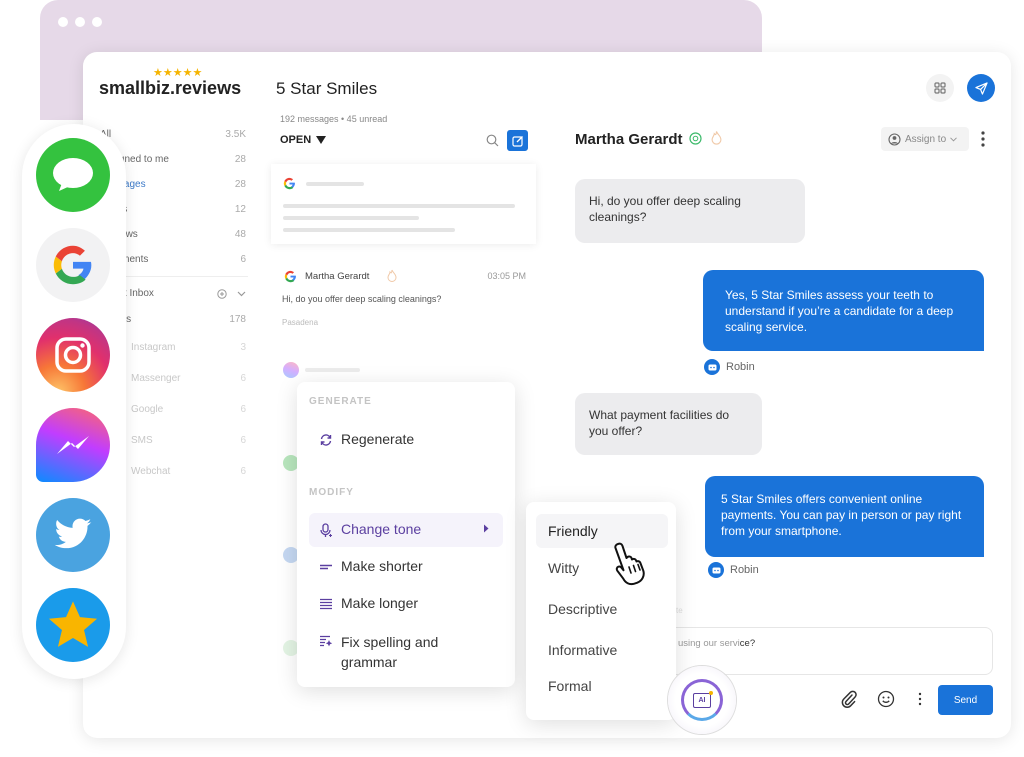 This screenshot has height=757, width=1024. I want to click on regenerate-menu-item: Regenerate, so click(406, 440).